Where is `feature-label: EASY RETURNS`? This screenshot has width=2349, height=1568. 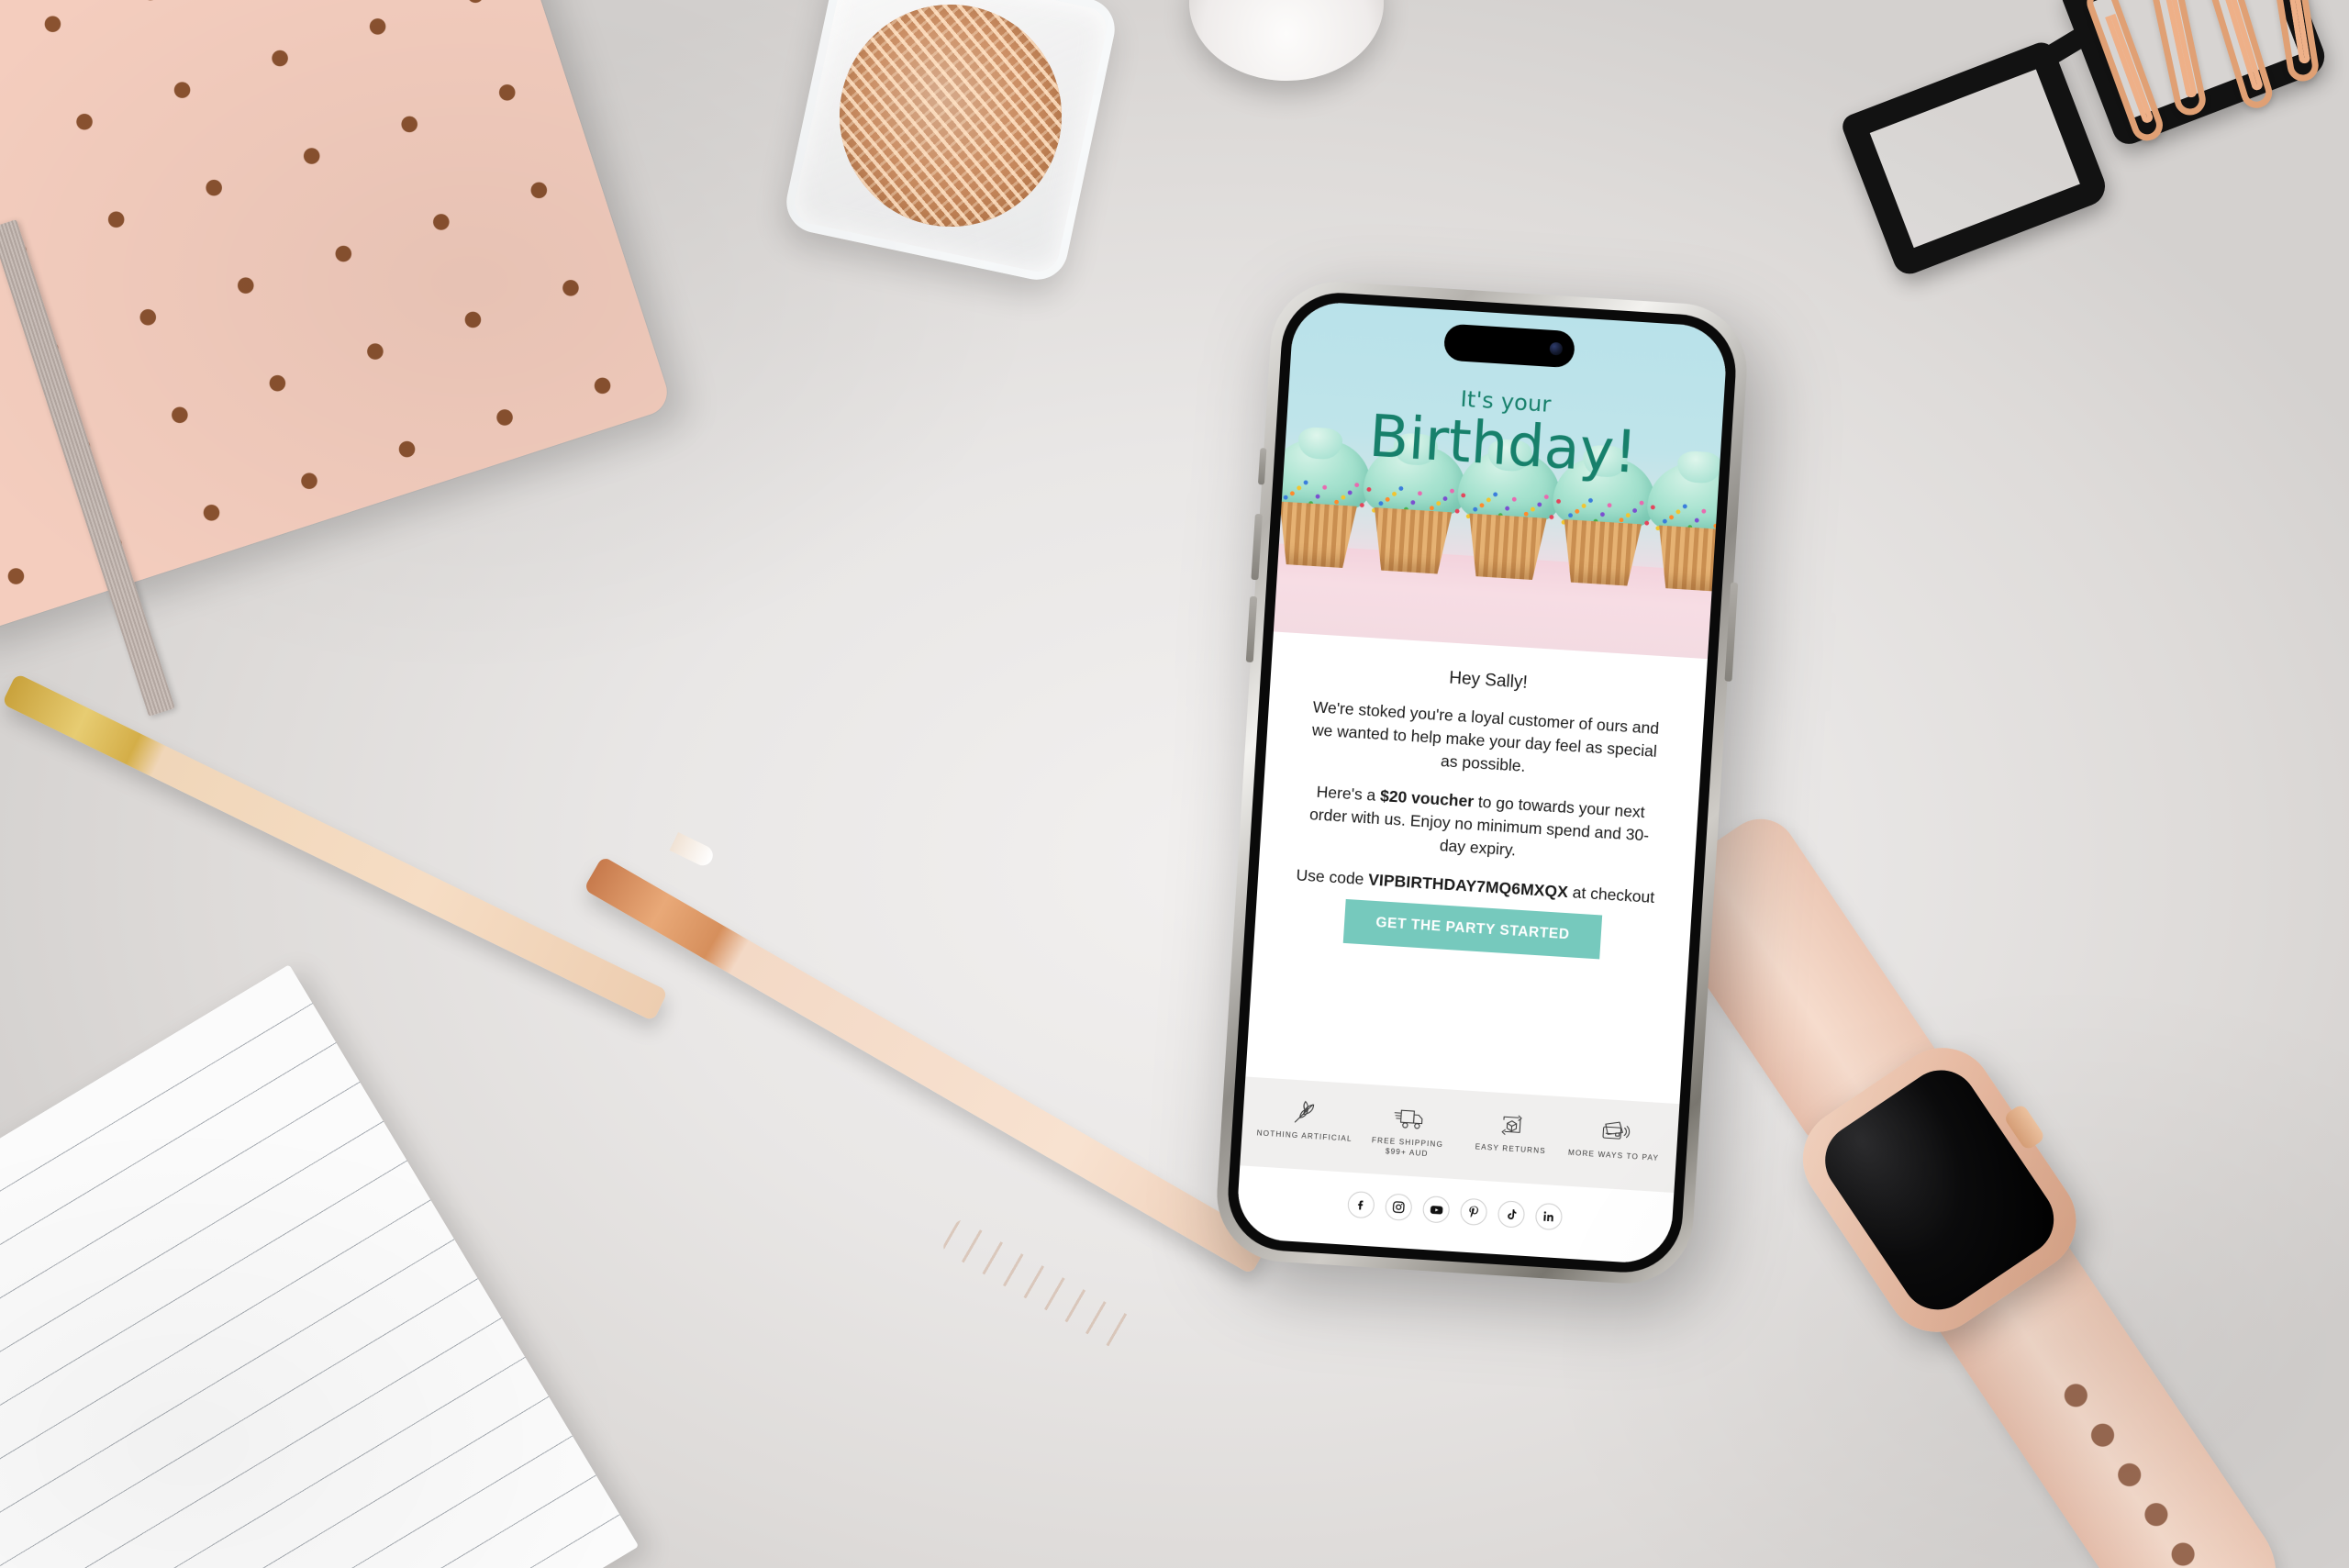
feature-label: EASY RETURNS is located at coordinates (1511, 1149).